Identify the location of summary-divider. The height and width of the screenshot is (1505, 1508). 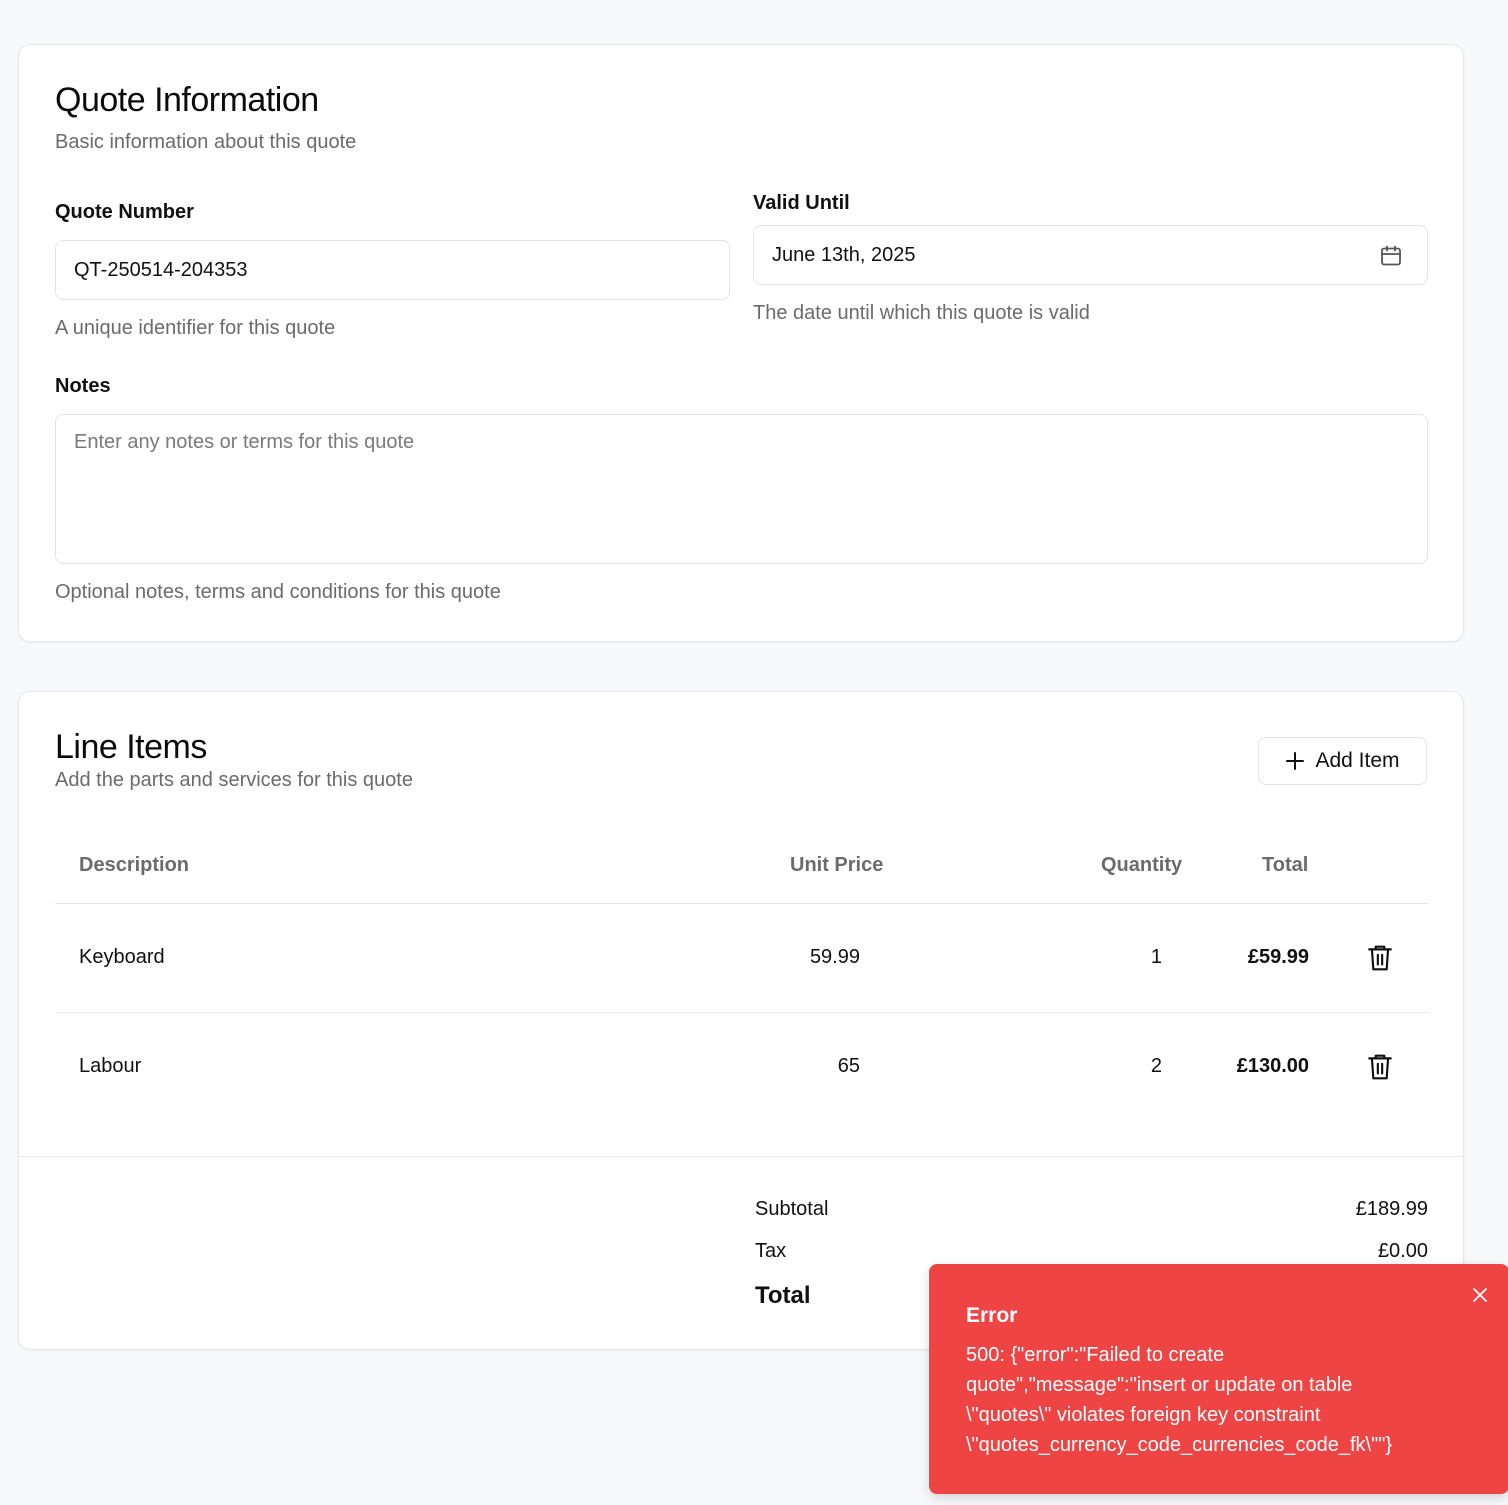
(741, 1156).